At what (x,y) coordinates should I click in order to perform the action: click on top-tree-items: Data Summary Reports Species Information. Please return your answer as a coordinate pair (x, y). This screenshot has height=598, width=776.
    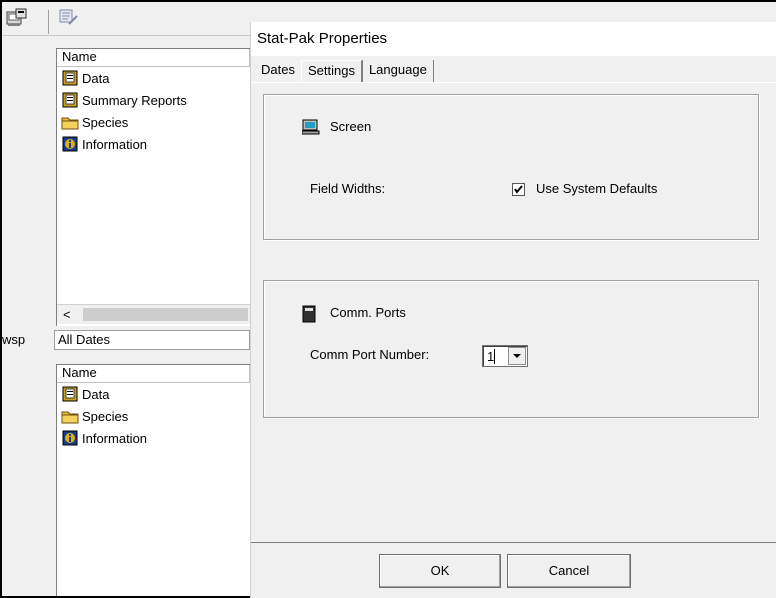
    Looking at the image, I should click on (153, 111).